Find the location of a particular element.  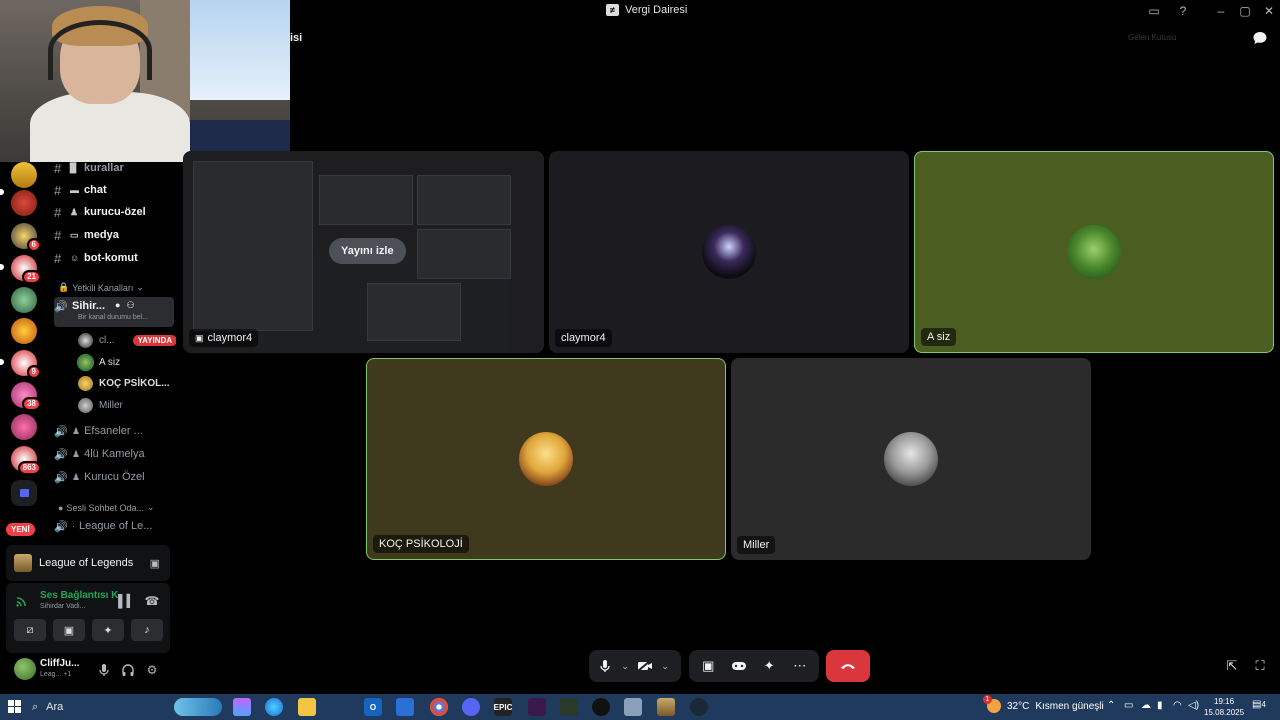

outlook-icon: O is located at coordinates (373, 707).